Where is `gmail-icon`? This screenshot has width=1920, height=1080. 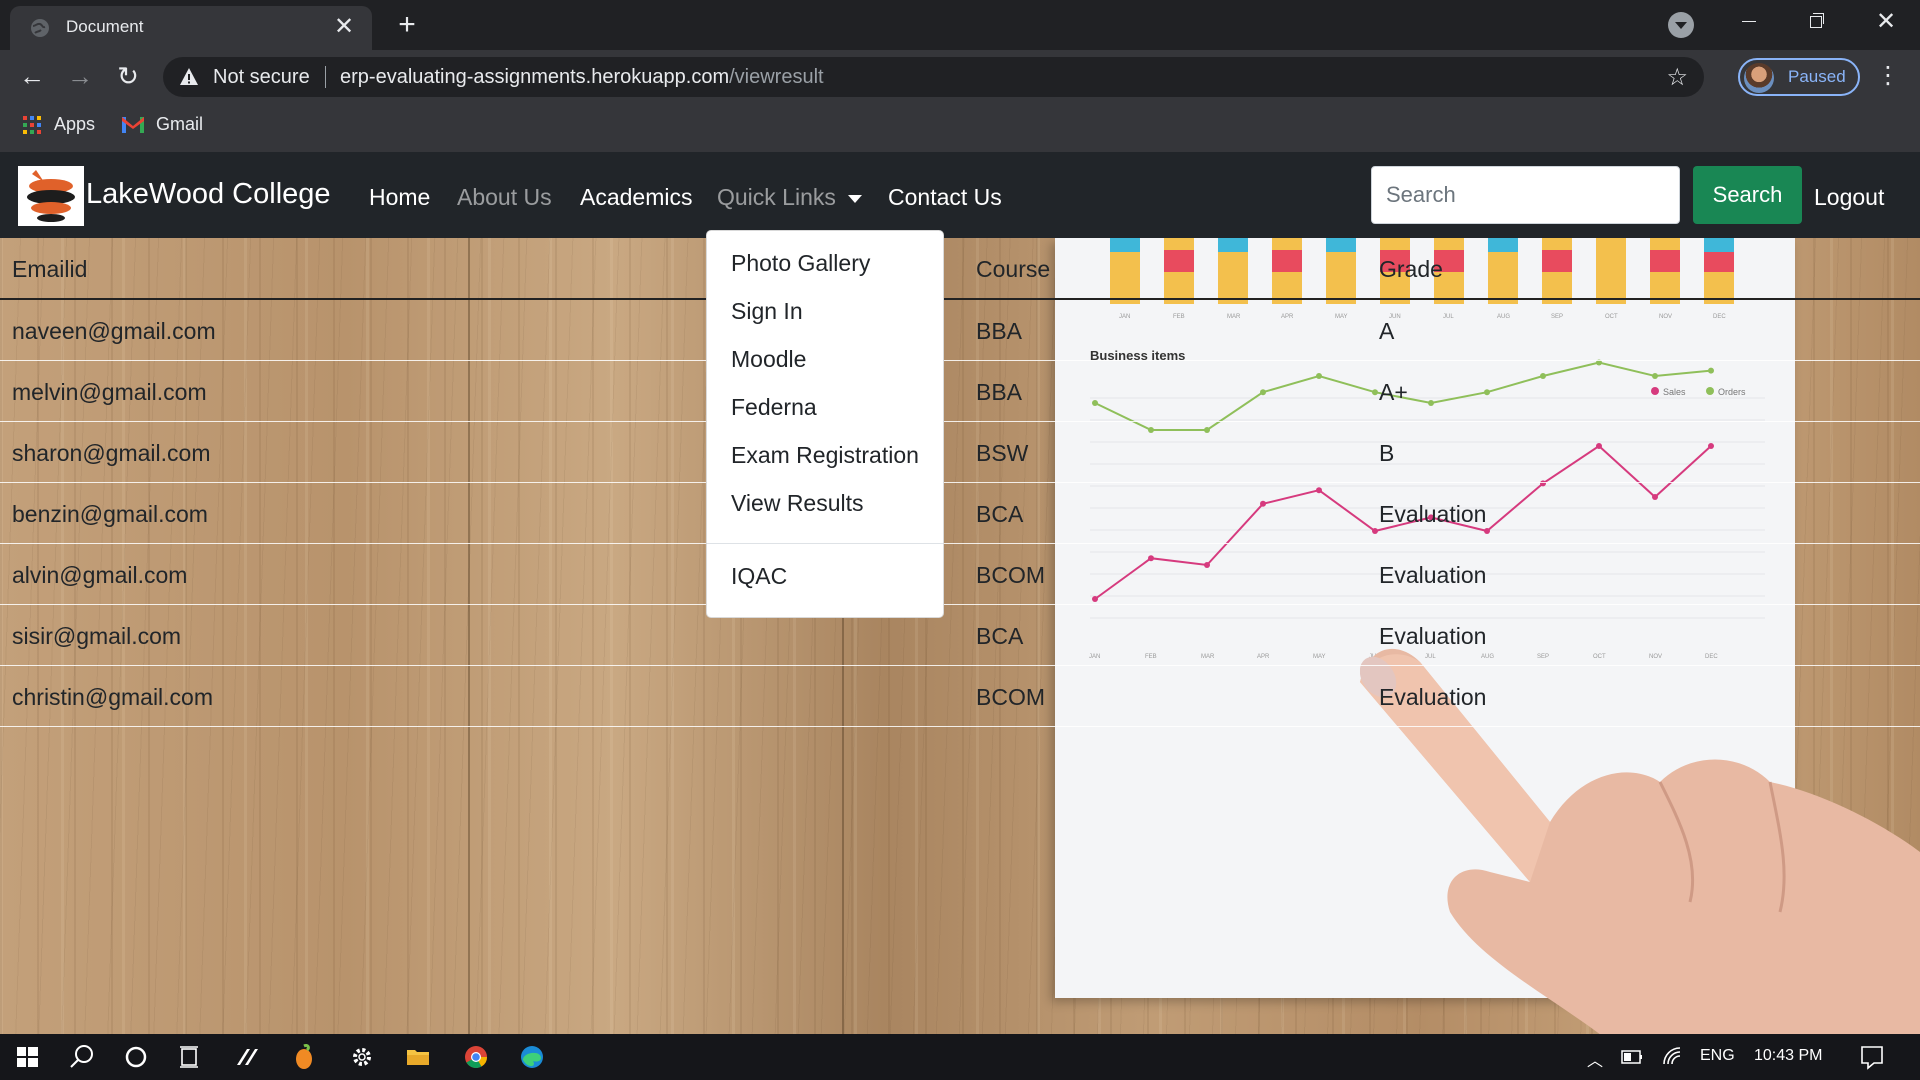
gmail-icon is located at coordinates (133, 125).